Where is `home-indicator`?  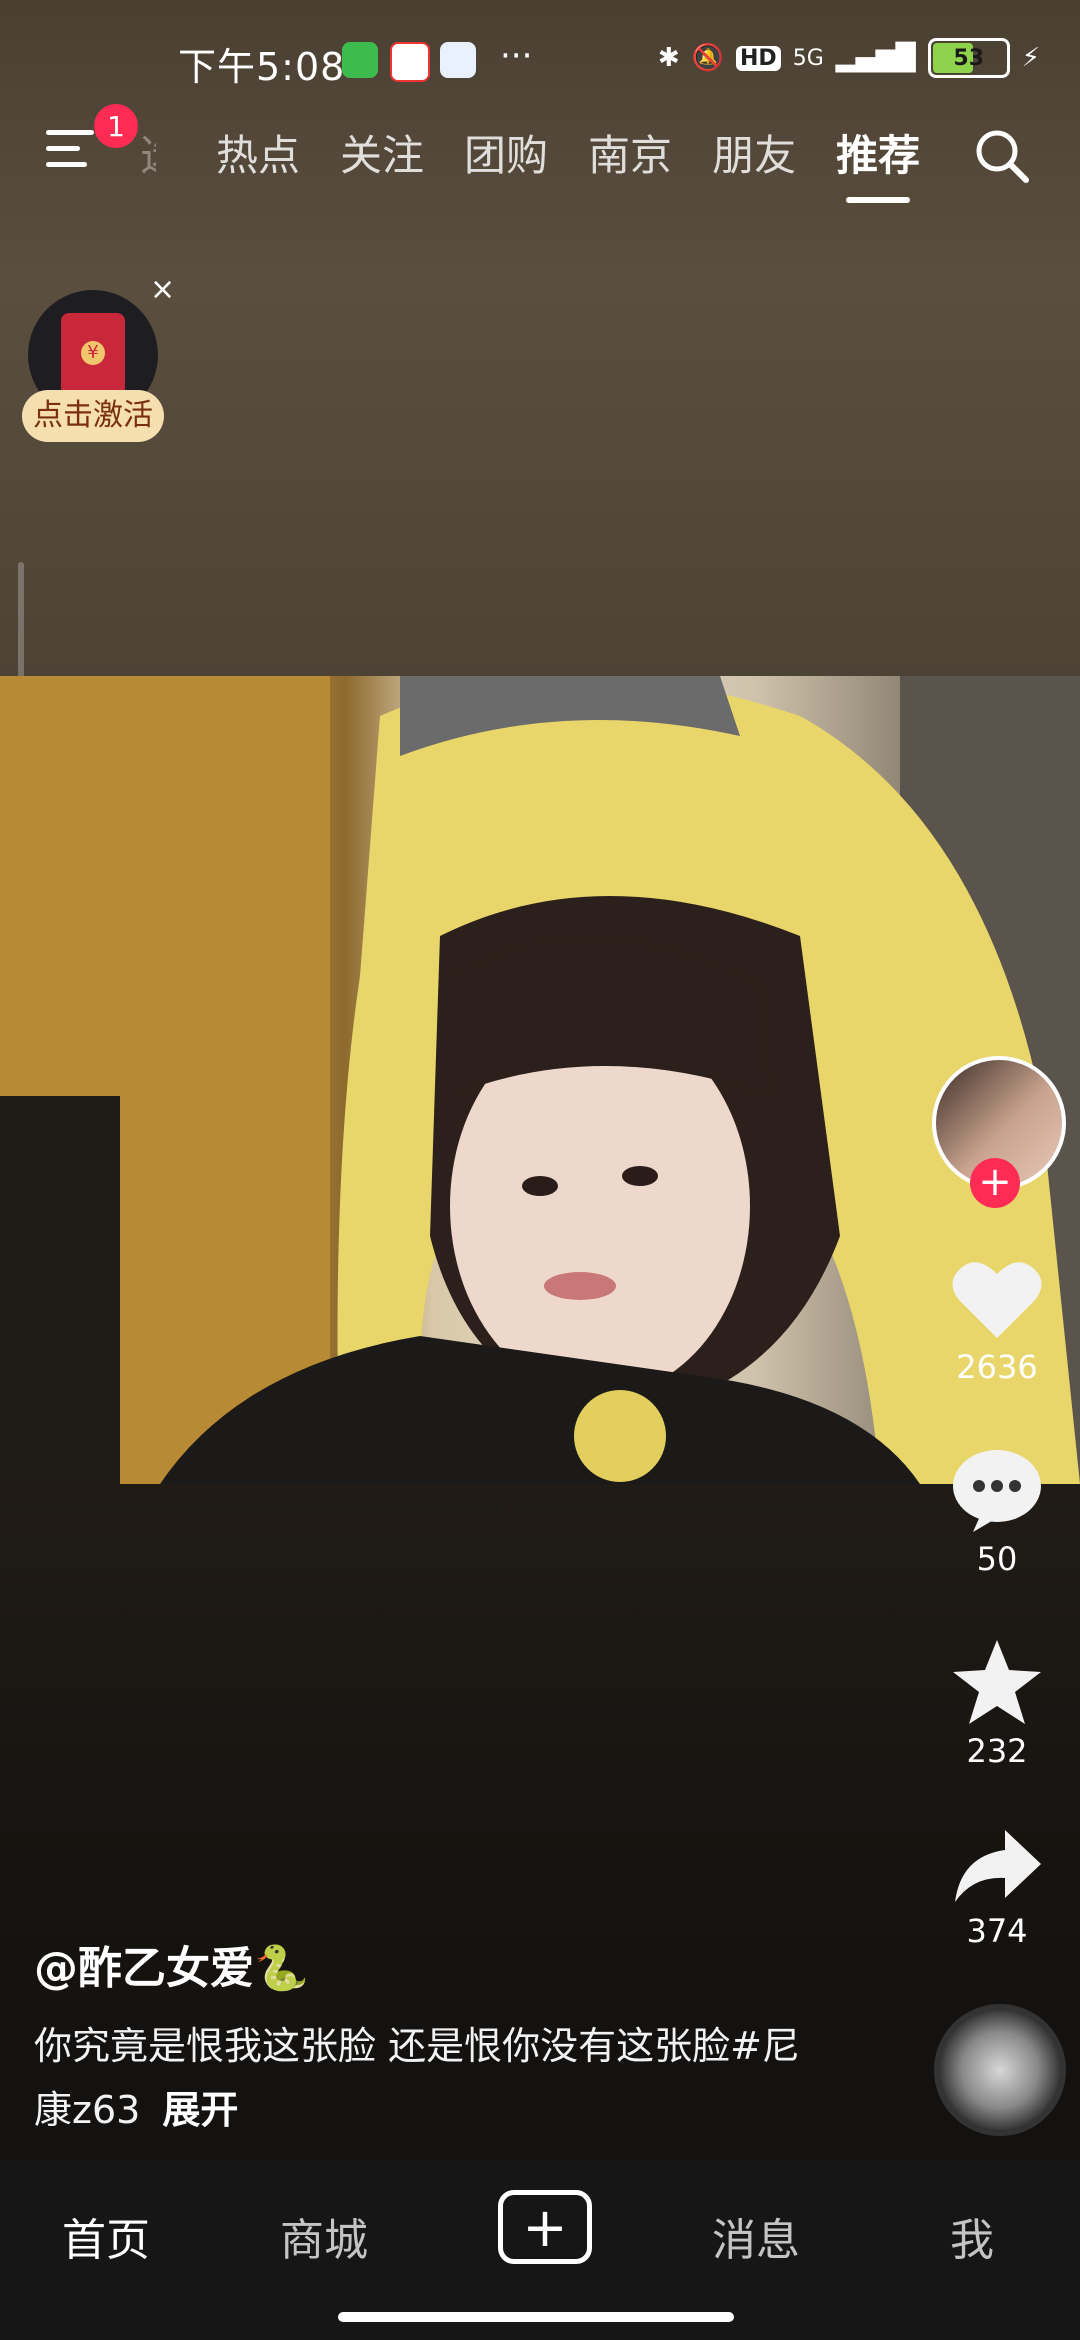
home-indicator is located at coordinates (536, 2317).